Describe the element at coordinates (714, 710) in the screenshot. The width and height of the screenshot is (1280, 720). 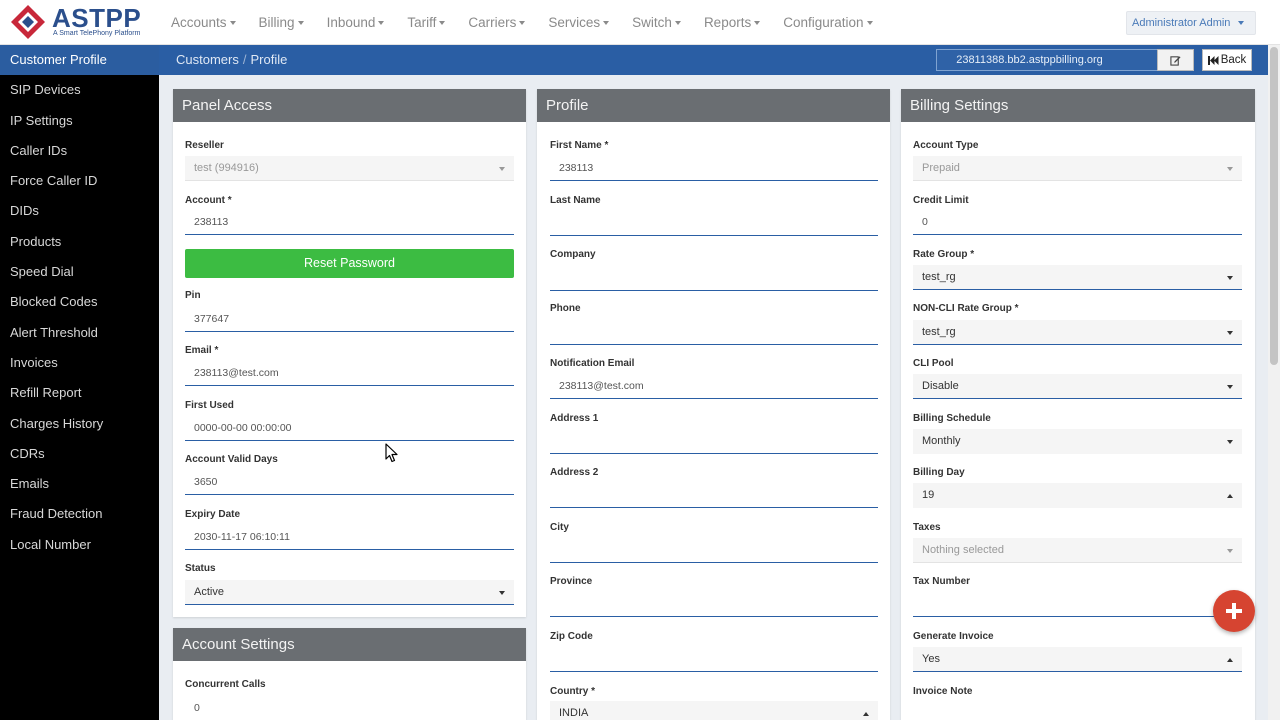
I see `country-select: INDIA` at that location.